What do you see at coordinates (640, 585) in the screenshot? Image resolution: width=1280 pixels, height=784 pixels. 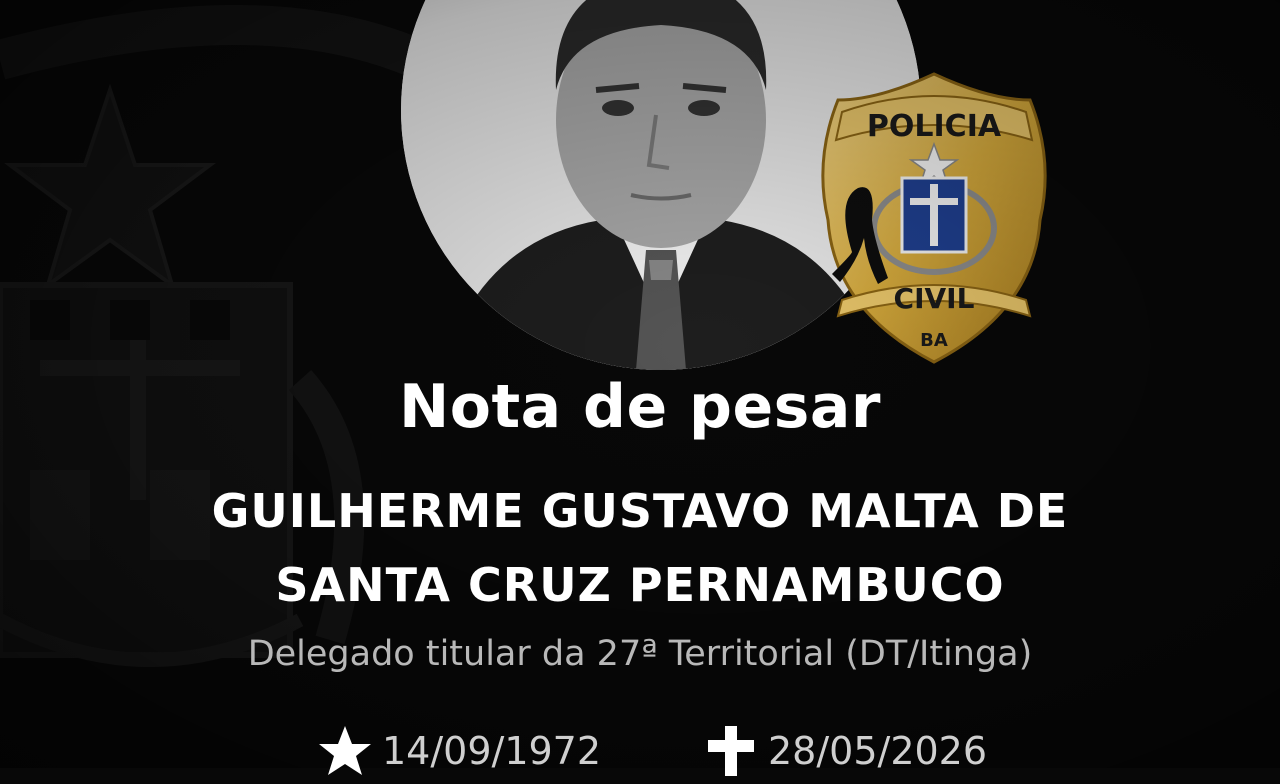 I see `deceased-name-line-2: SANTA CRUZ PERNAMBUCO` at bounding box center [640, 585].